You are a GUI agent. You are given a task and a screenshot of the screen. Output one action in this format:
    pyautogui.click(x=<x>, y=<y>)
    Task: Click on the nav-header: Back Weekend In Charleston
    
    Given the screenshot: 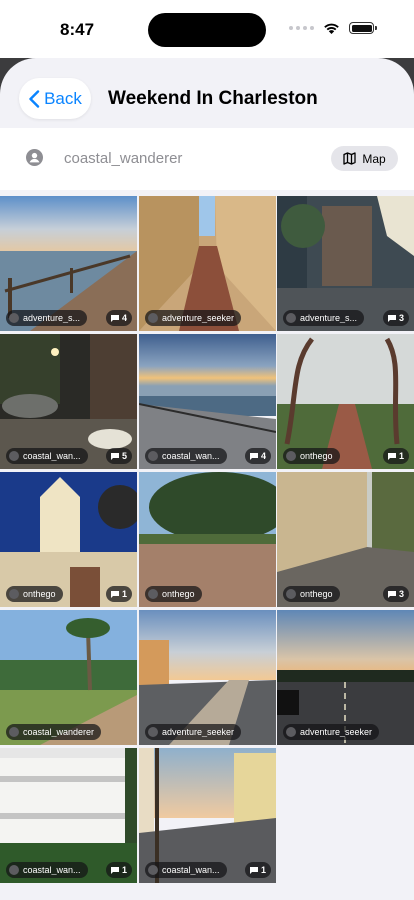 What is the action you would take?
    pyautogui.click(x=207, y=93)
    